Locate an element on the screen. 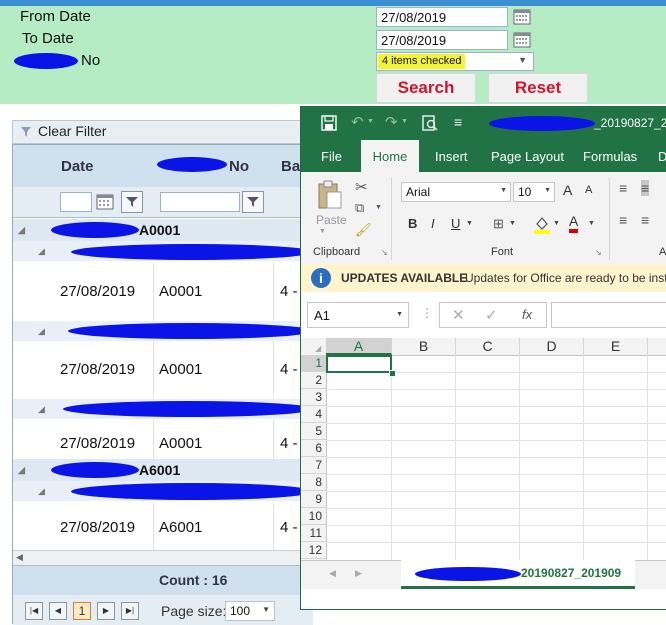  row-header: 10 is located at coordinates (313, 516).